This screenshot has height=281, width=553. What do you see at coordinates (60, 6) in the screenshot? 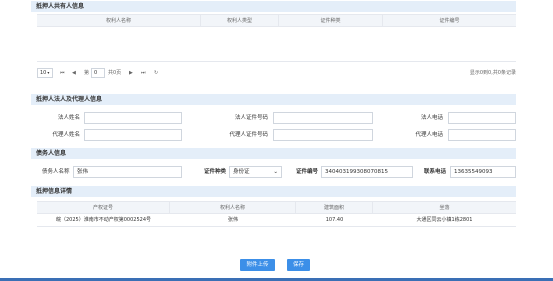
I see `section-title: 抵押人共有人信息` at bounding box center [60, 6].